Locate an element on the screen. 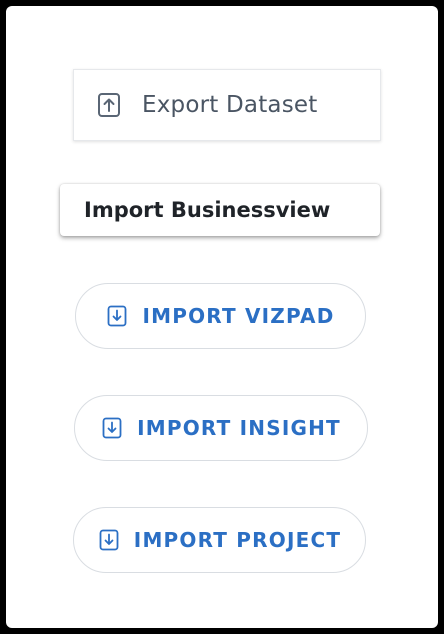 This screenshot has width=444, height=634. export-dataset-button: Export Dataset is located at coordinates (227, 105).